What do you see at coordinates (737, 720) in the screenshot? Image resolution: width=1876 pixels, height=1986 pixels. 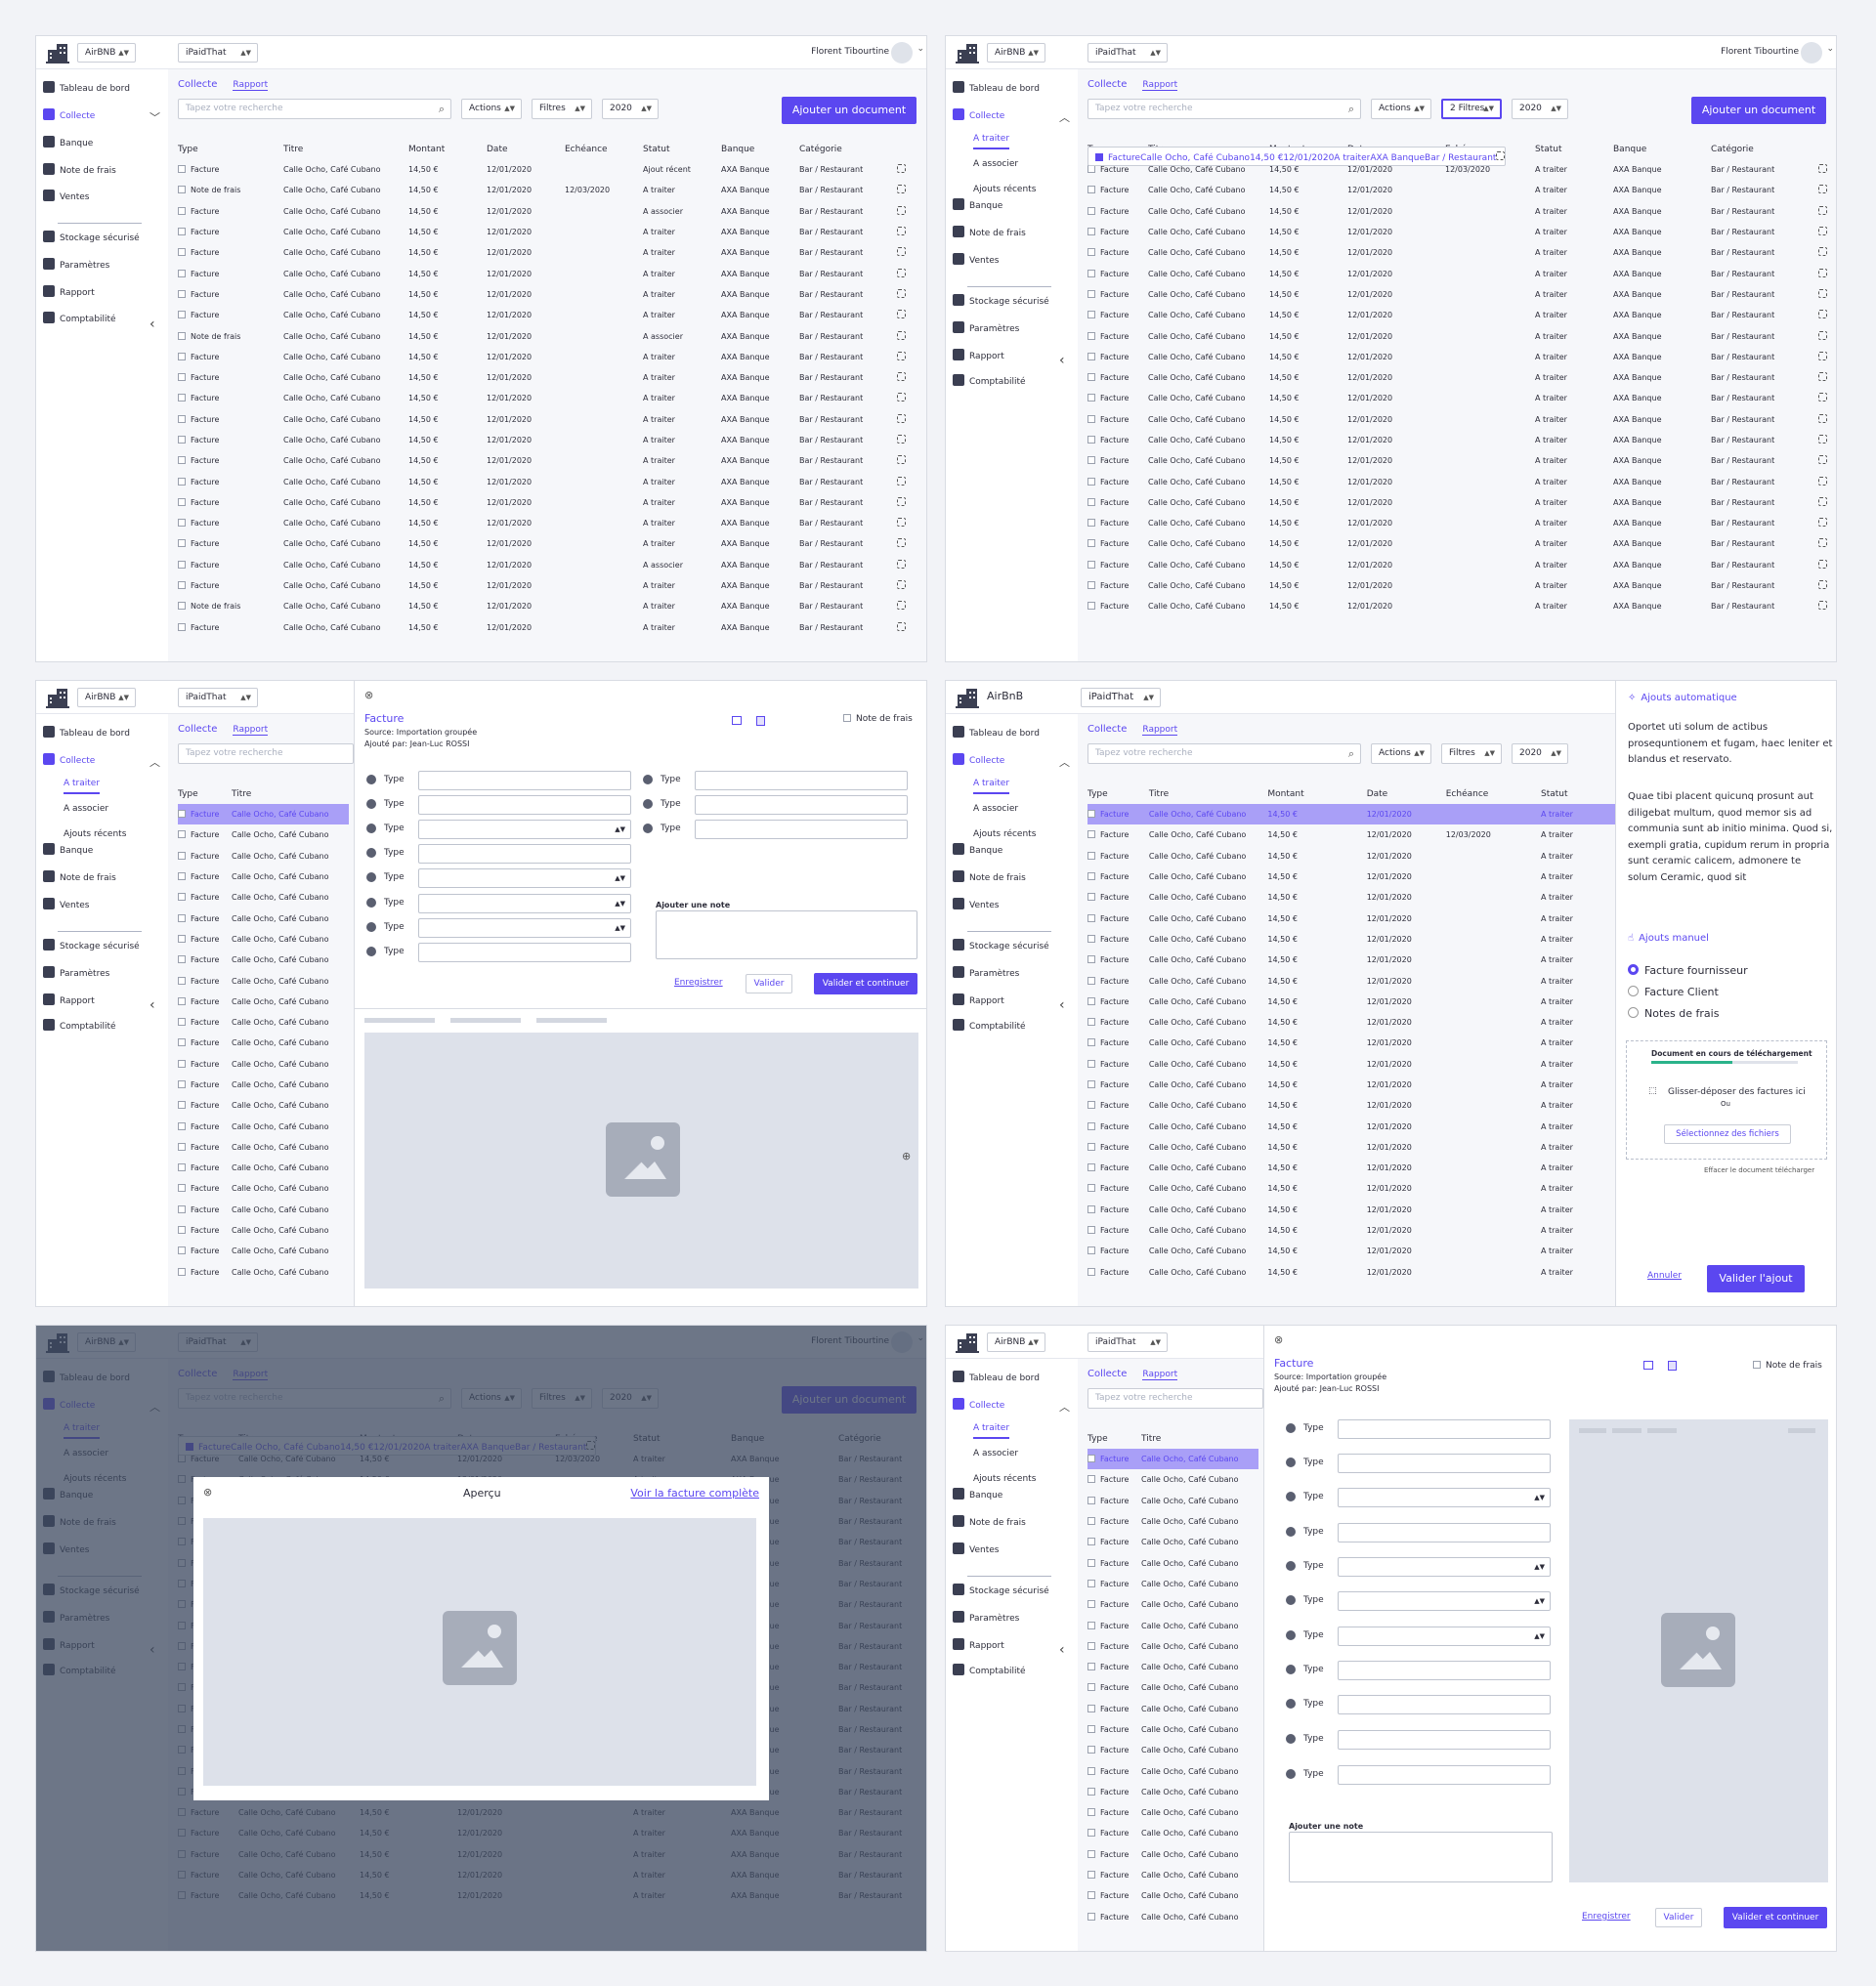 I see `list-view-icon` at bounding box center [737, 720].